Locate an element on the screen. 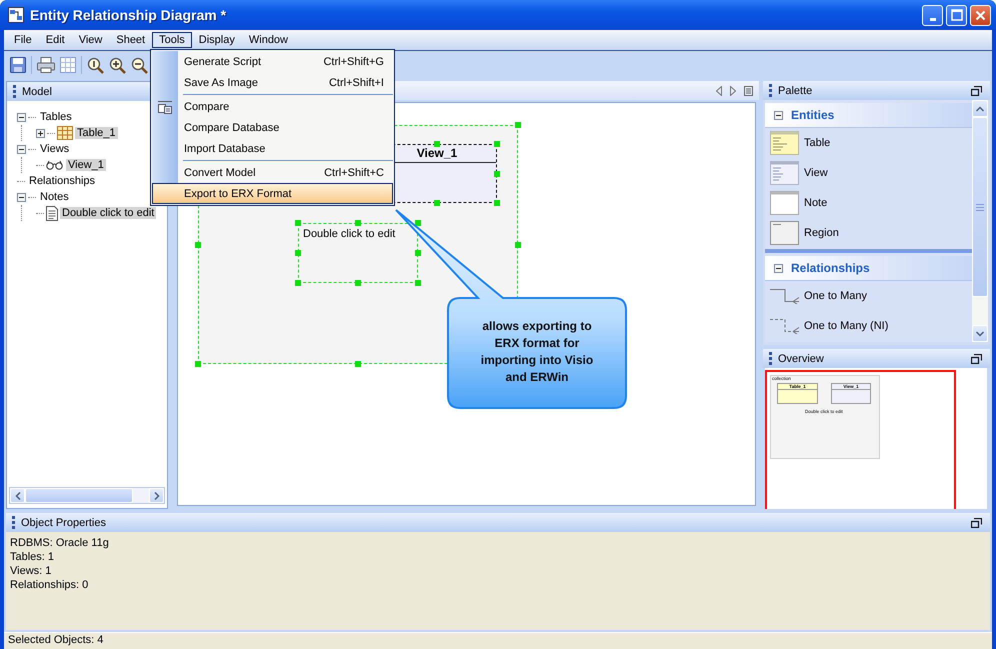 Image resolution: width=996 pixels, height=649 pixels. window-title: Entity Relationship Diagram * is located at coordinates (129, 15).